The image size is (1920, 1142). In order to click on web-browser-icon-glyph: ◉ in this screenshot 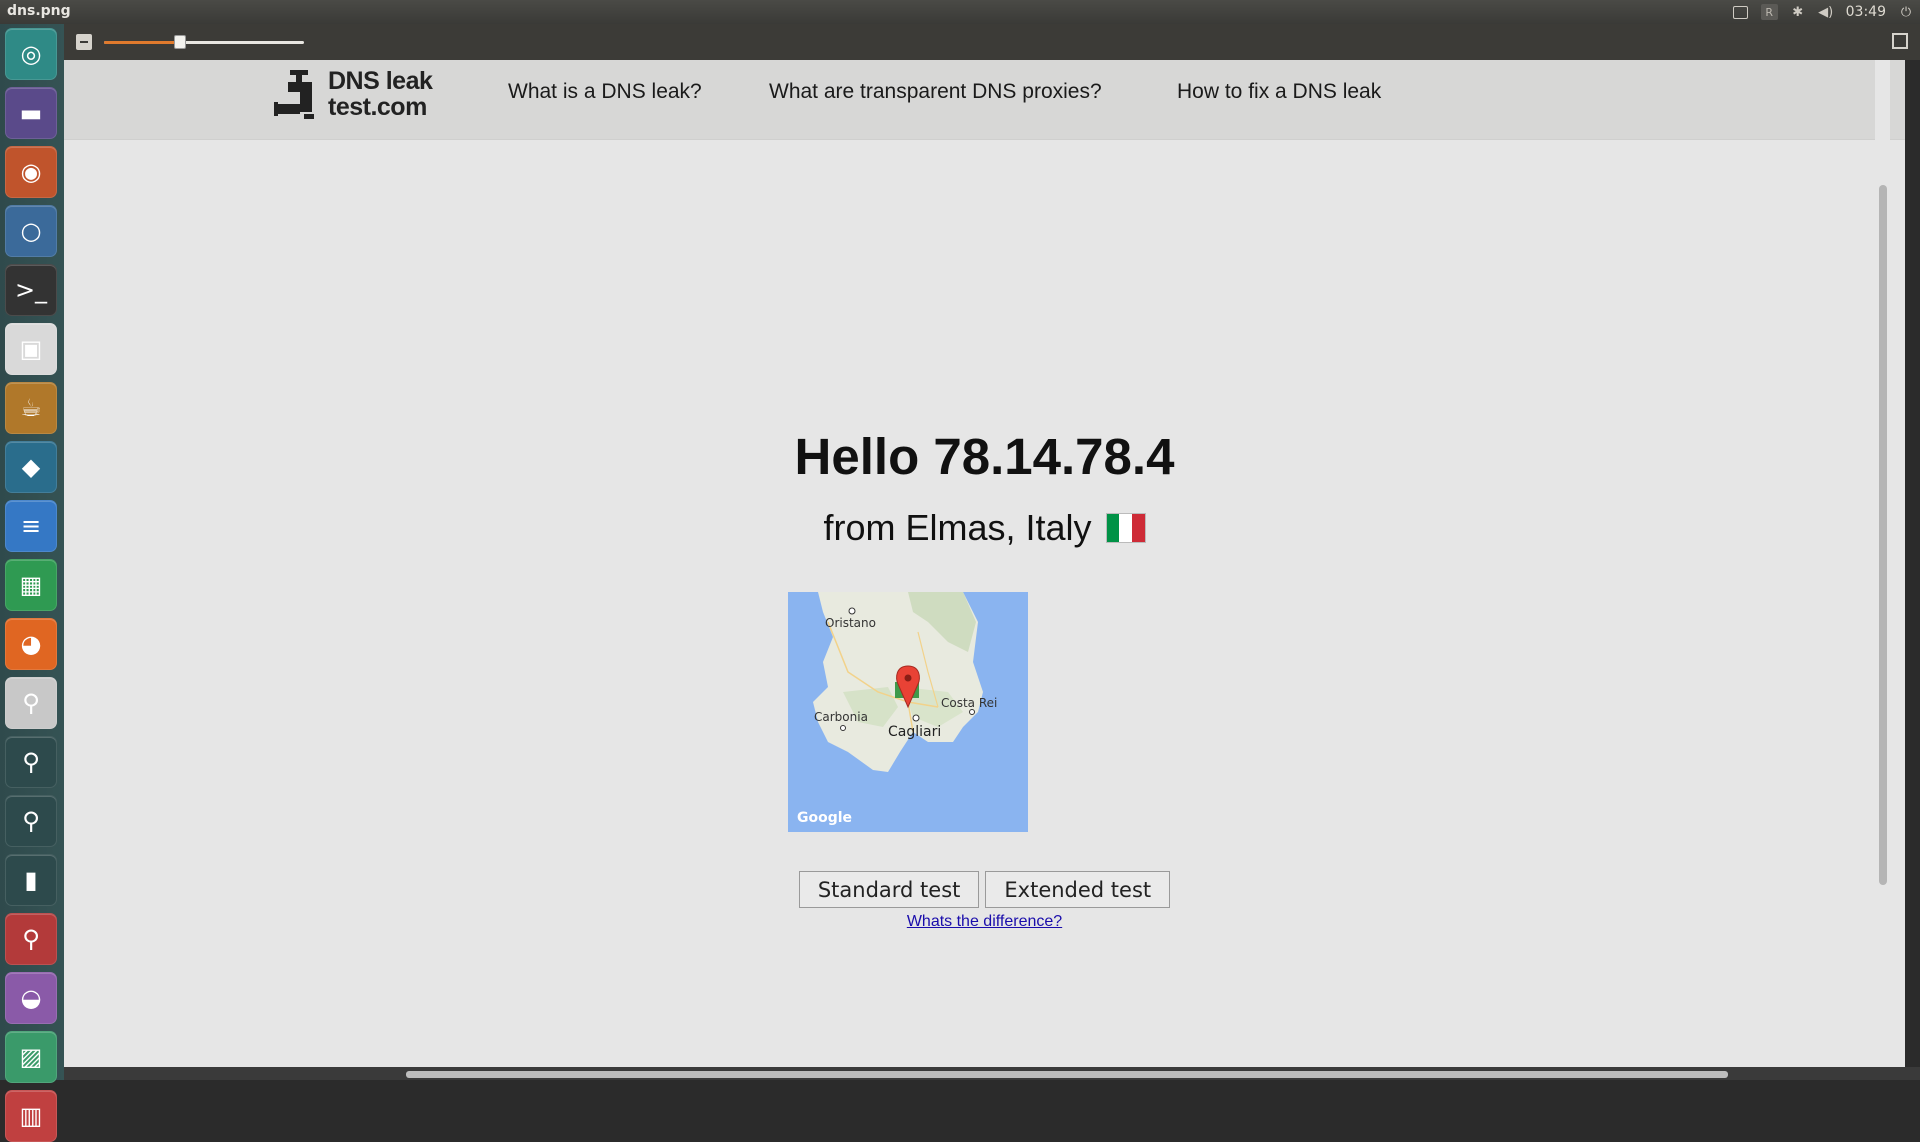, I will do `click(31, 172)`.